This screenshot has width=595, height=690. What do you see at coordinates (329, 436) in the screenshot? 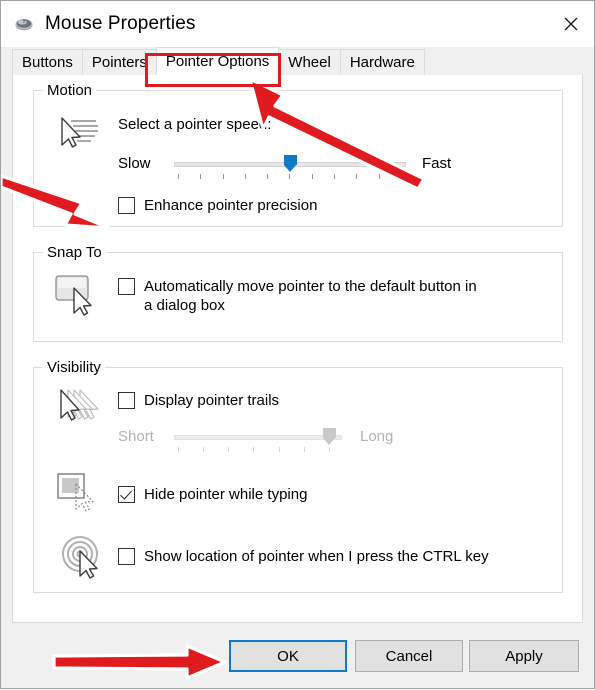
I see `pointer-trails-thumb` at bounding box center [329, 436].